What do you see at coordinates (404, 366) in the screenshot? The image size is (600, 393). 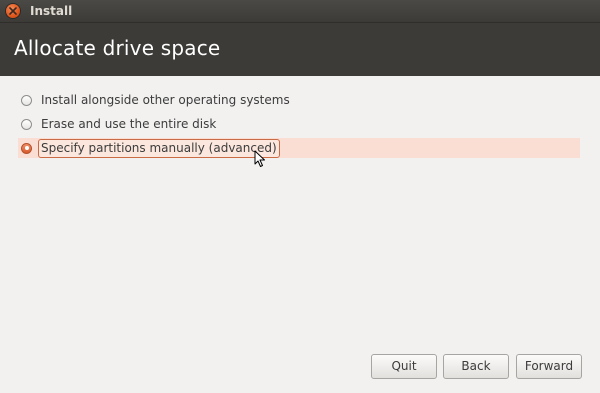 I see `quit-button: Quit` at bounding box center [404, 366].